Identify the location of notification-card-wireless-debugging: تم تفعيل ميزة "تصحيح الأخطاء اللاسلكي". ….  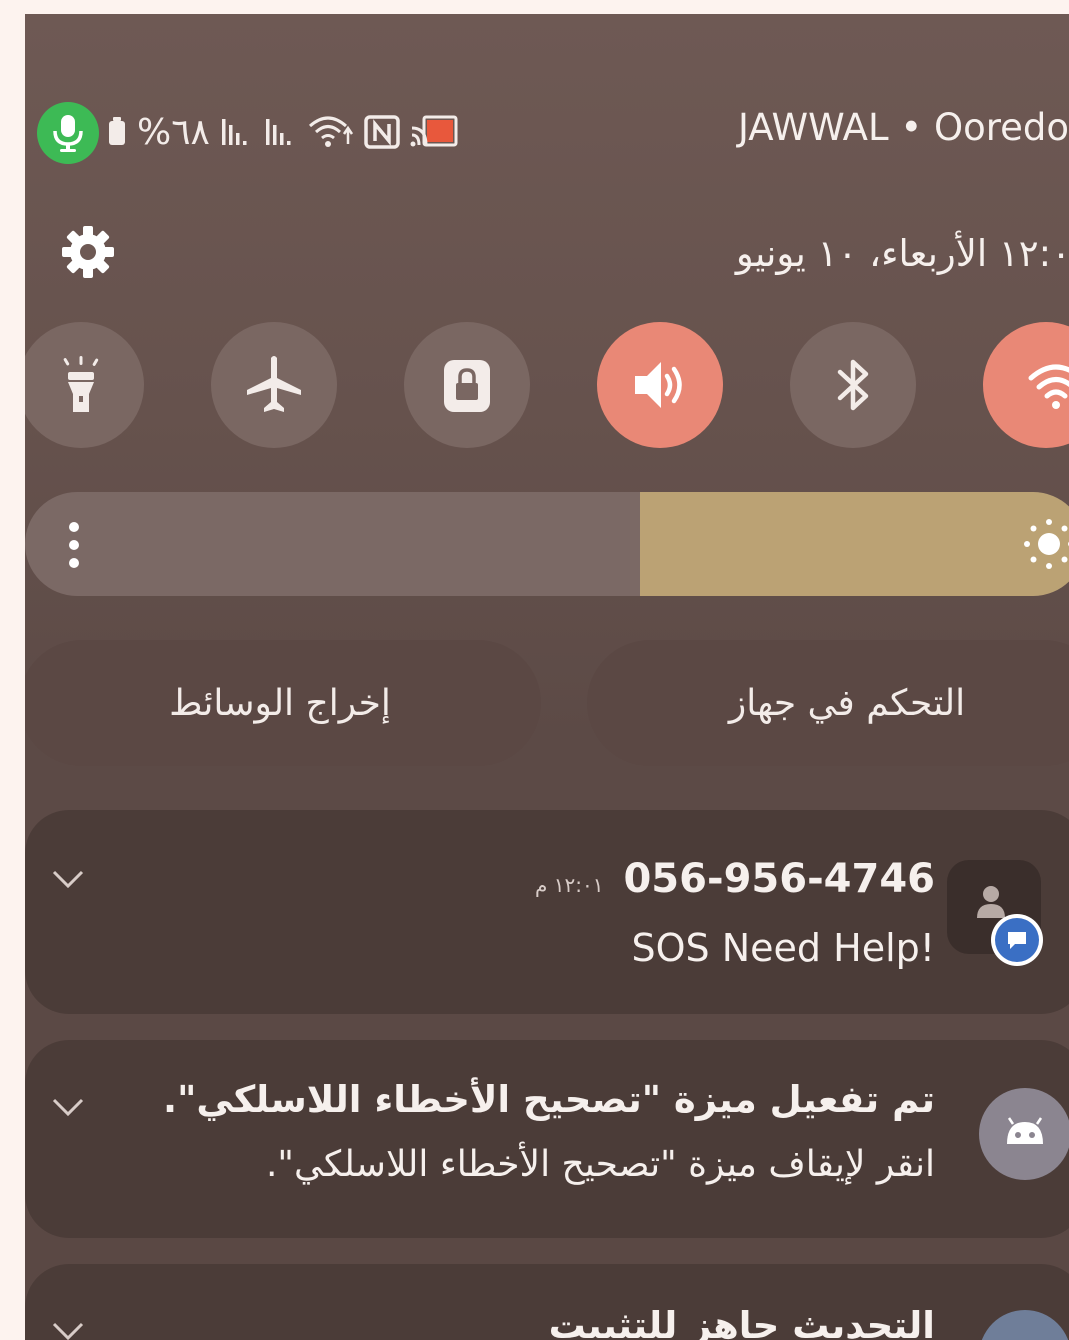
(547, 1139).